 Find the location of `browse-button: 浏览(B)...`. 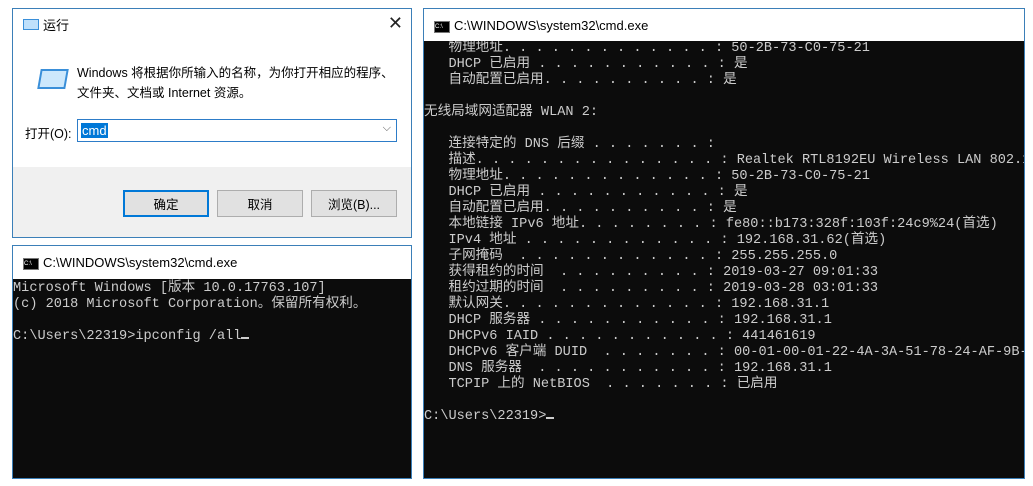

browse-button: 浏览(B)... is located at coordinates (354, 203).